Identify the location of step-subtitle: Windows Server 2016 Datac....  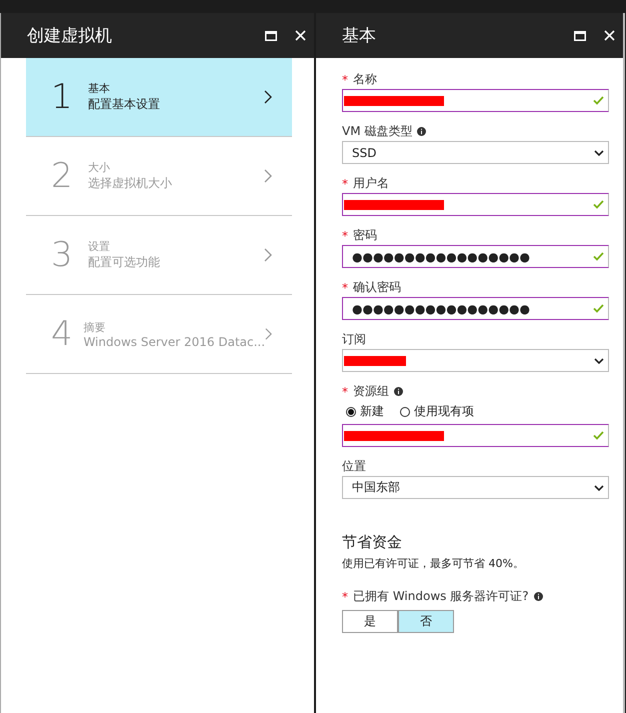
(174, 341).